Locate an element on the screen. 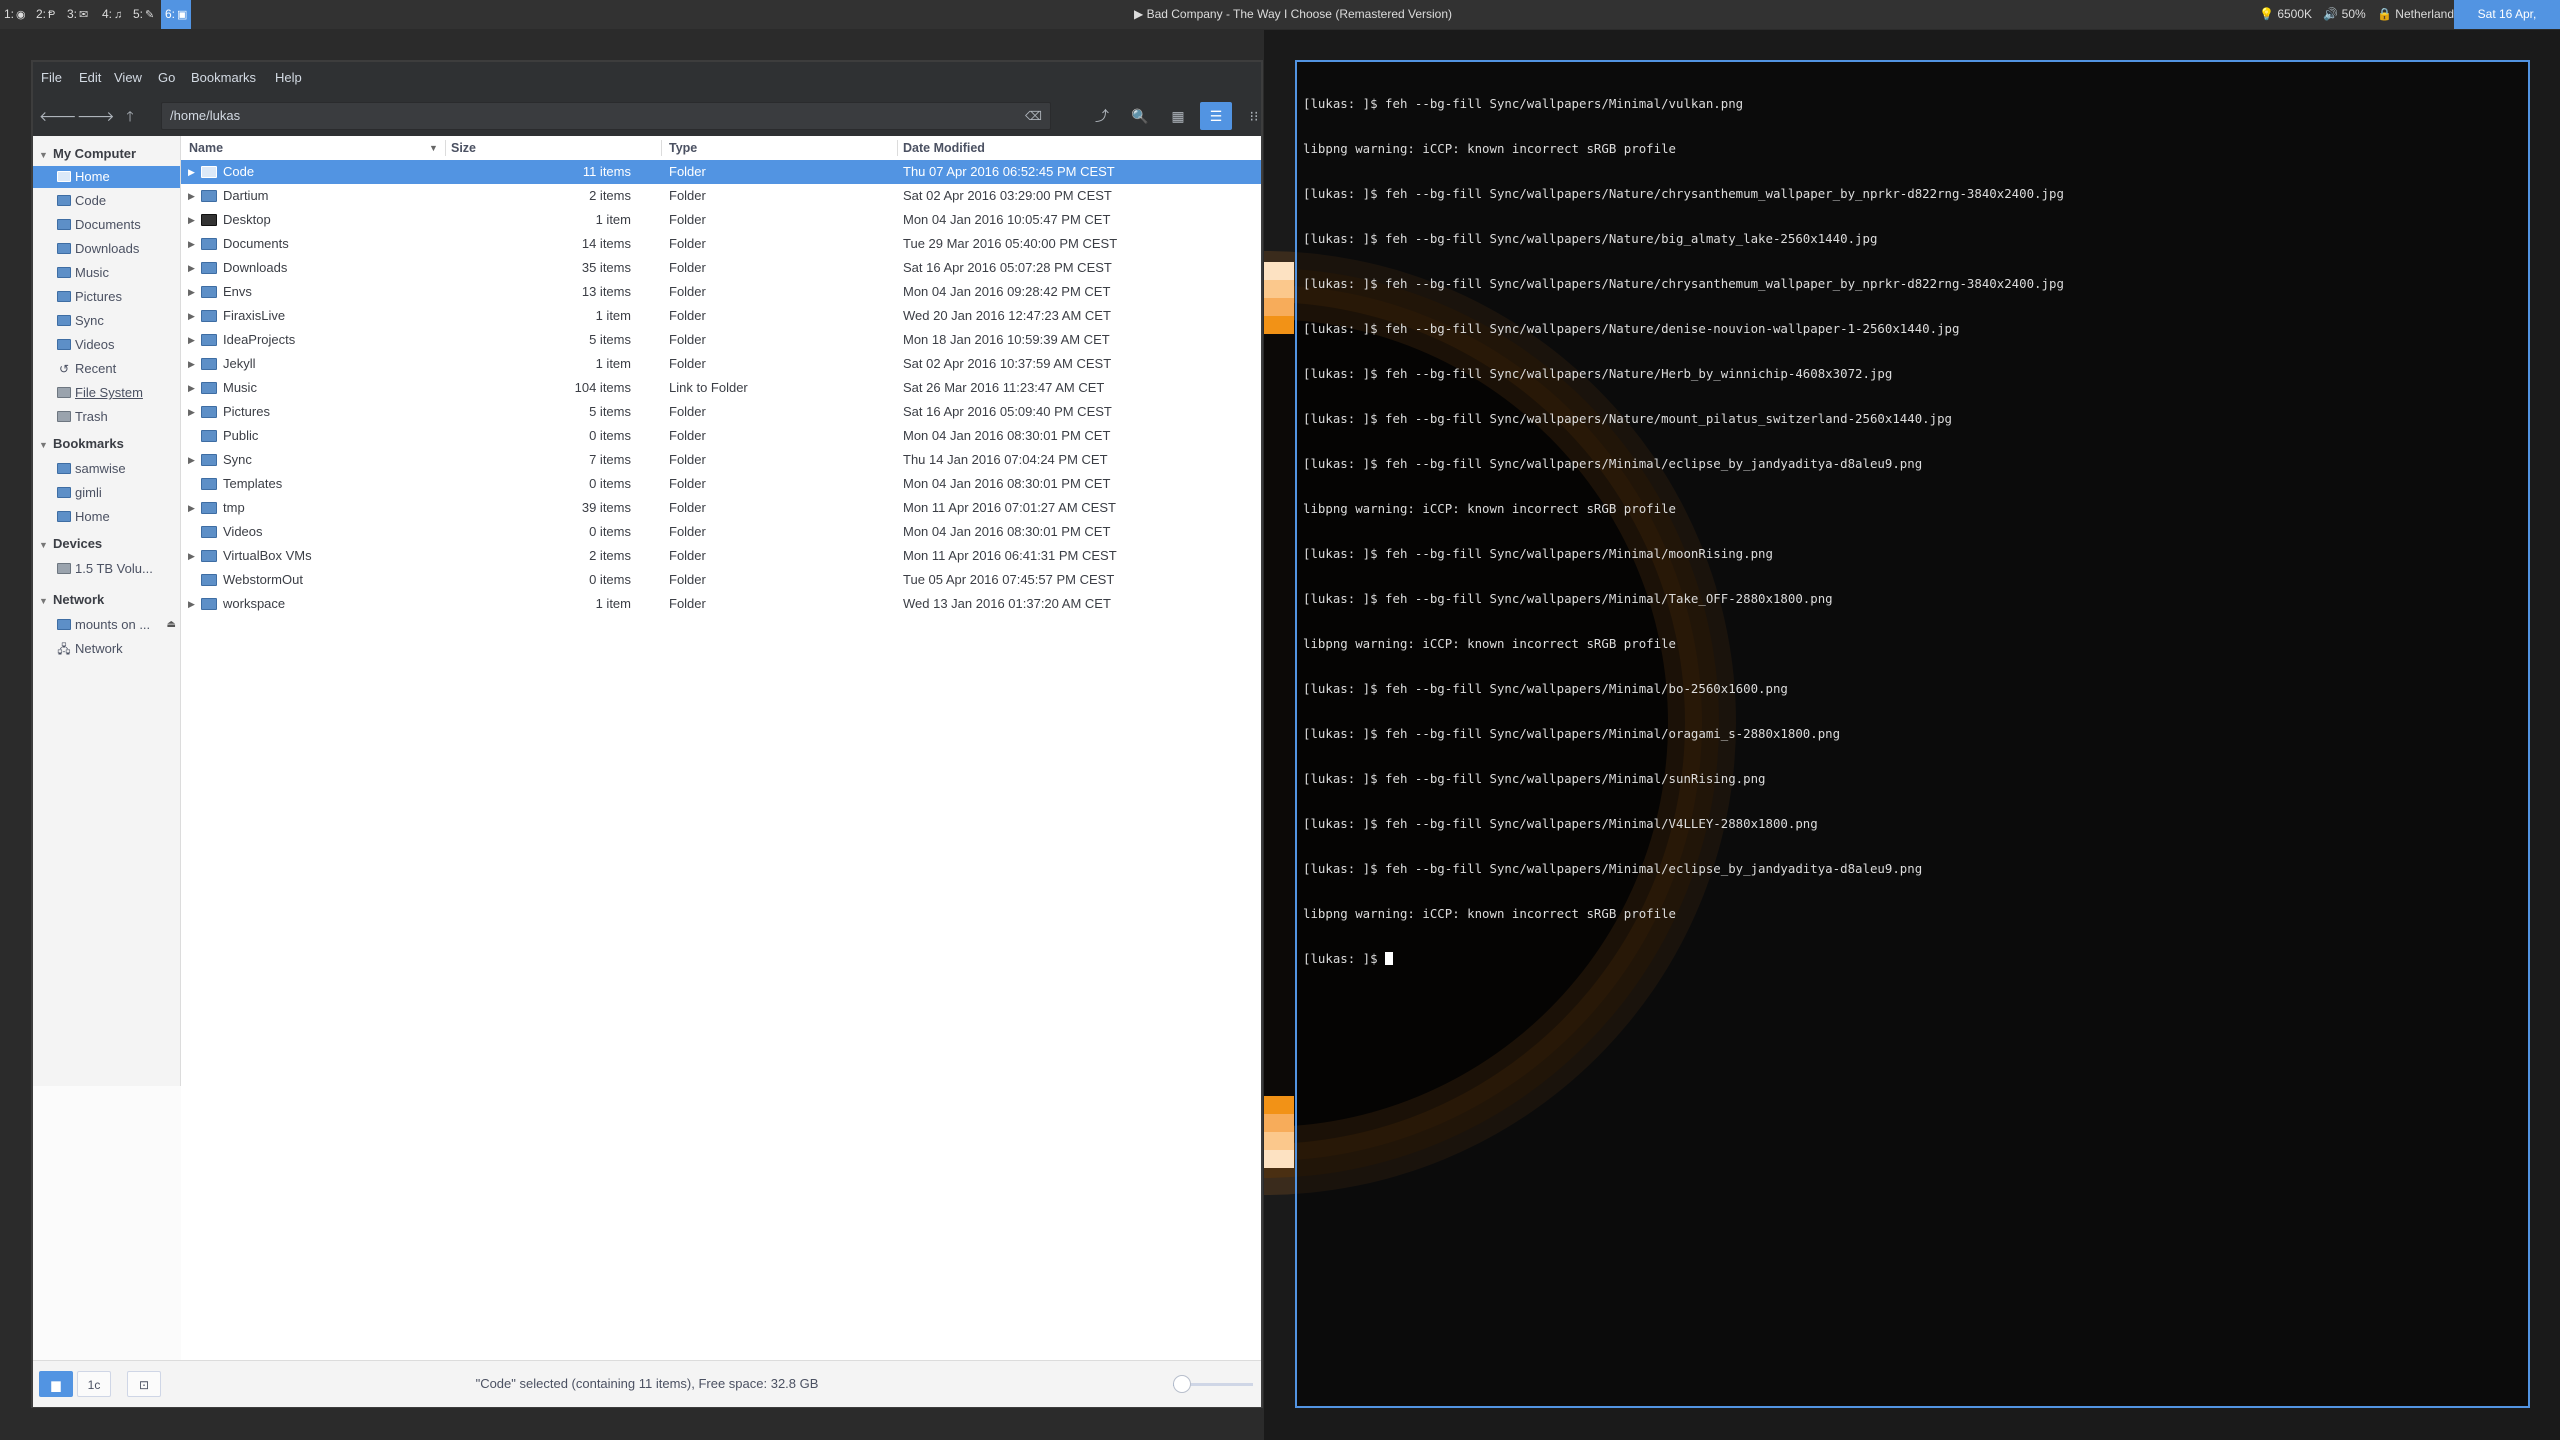 This screenshot has height=1440, width=2560. sidebar-item-mounts: mounts on ... ⏏ is located at coordinates (106, 625).